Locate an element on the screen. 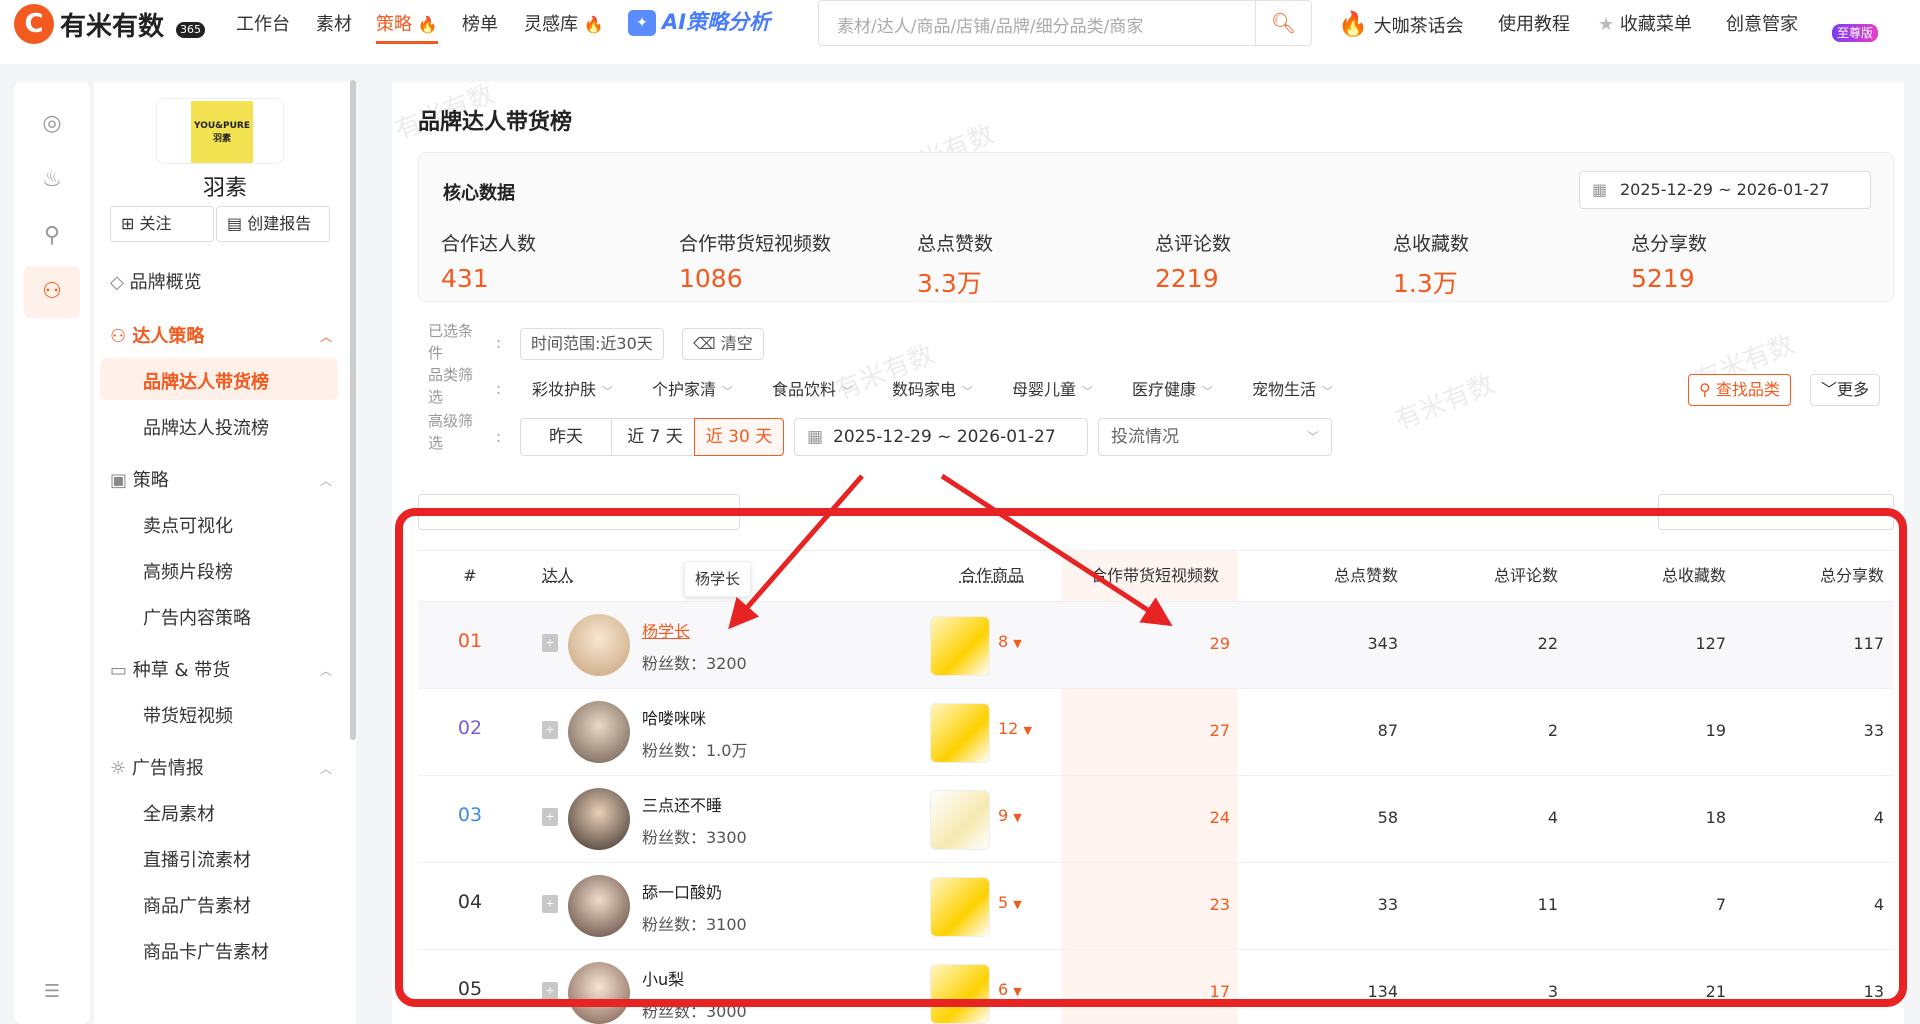 Image resolution: width=1920 pixels, height=1024 pixels. talent-strategy-icon: ⚇ is located at coordinates (52, 292).